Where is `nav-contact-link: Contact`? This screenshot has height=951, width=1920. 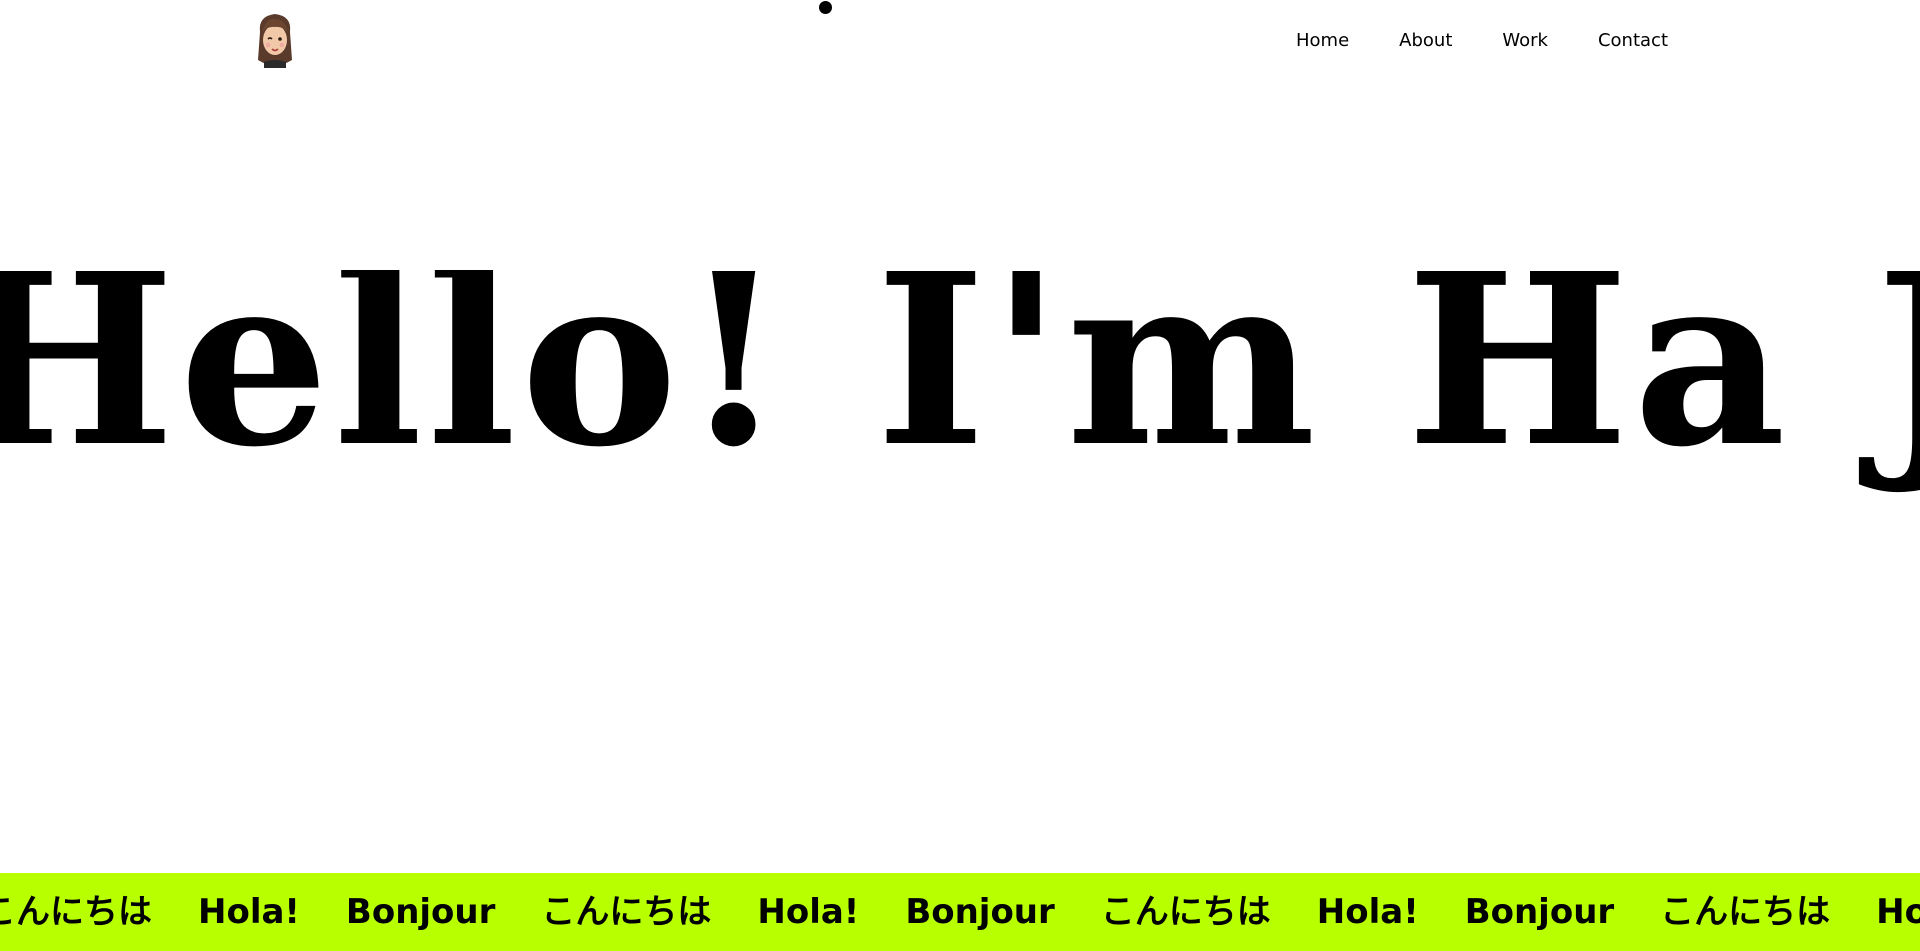
nav-contact-link: Contact is located at coordinates (1633, 41).